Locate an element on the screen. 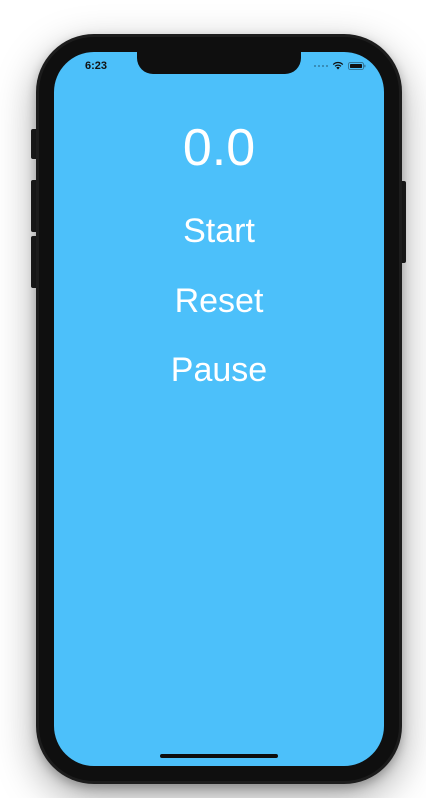 This screenshot has height=798, width=426. battery-icon is located at coordinates (357, 65).